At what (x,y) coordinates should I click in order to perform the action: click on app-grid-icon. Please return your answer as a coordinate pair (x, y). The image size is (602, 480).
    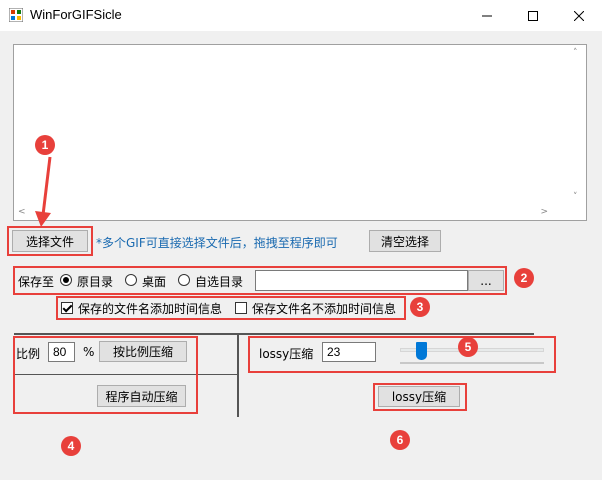
    Looking at the image, I should click on (16, 15).